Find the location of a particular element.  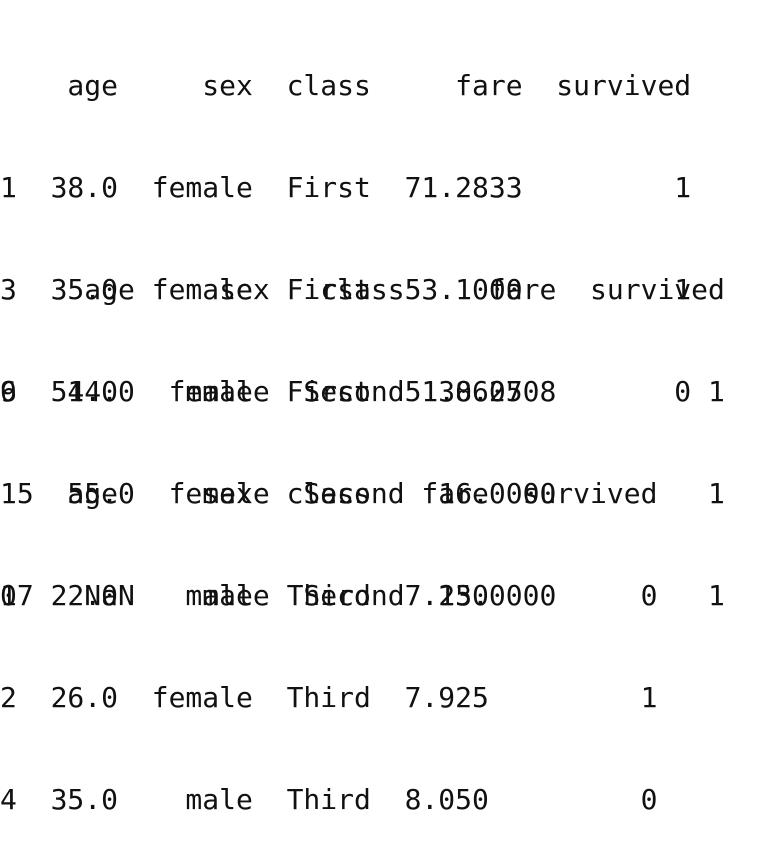

dataframe-row: 4 35.0 male Third 8.050 0 is located at coordinates (329, 799).